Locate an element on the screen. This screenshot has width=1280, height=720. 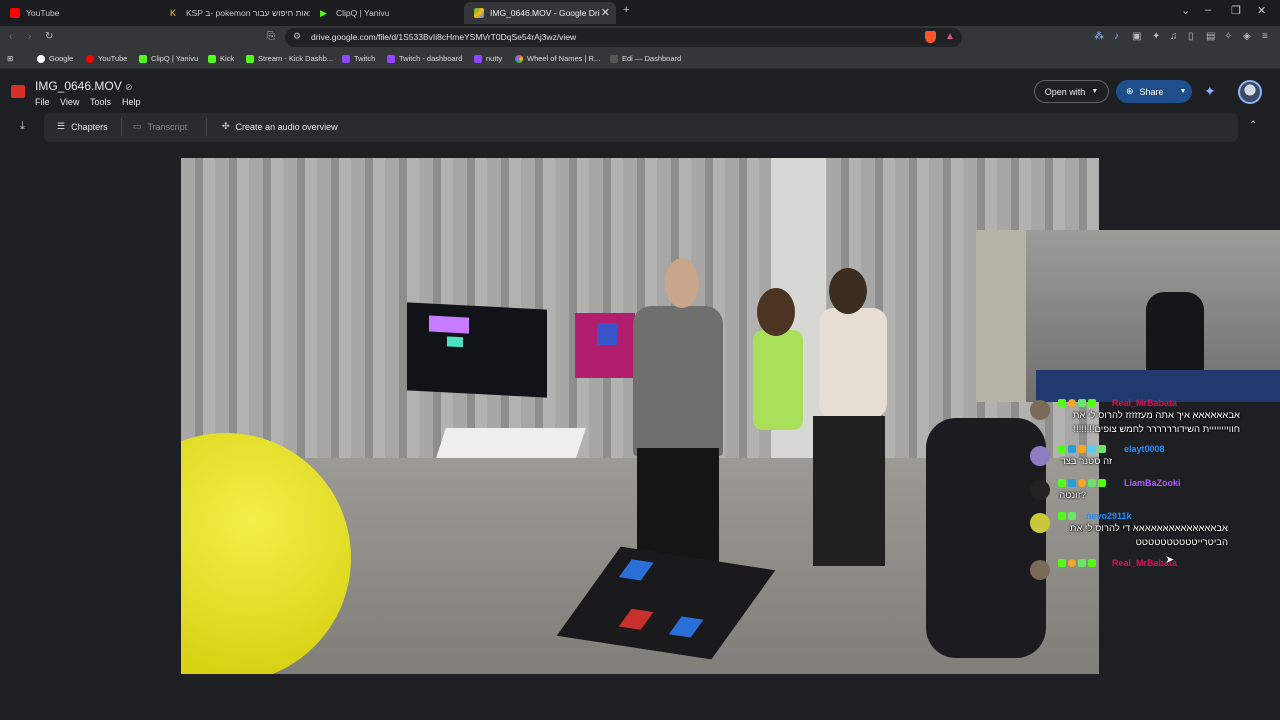
tab-drive-active: IMG_0646.MOV - Google Dri ✕ is located at coordinates (540, 13).